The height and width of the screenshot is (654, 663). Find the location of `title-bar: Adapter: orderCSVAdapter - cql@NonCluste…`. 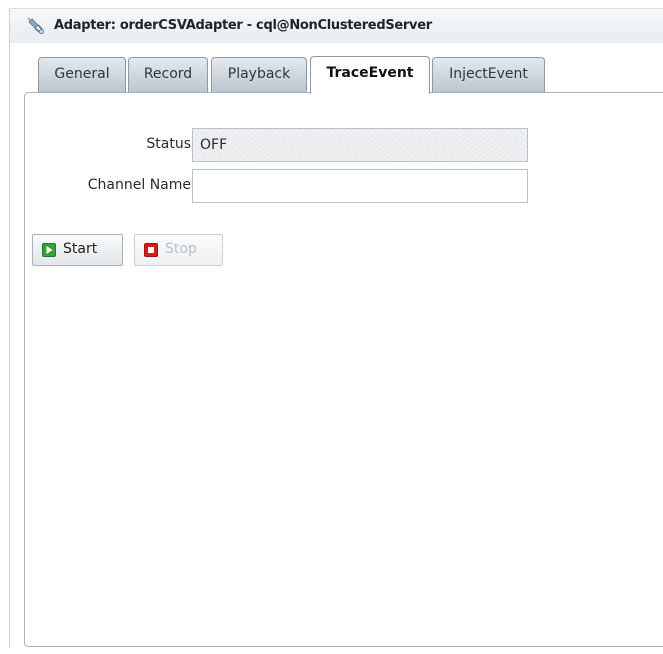

title-bar: Adapter: orderCSVAdapter - cql@NonCluste… is located at coordinates (336, 25).